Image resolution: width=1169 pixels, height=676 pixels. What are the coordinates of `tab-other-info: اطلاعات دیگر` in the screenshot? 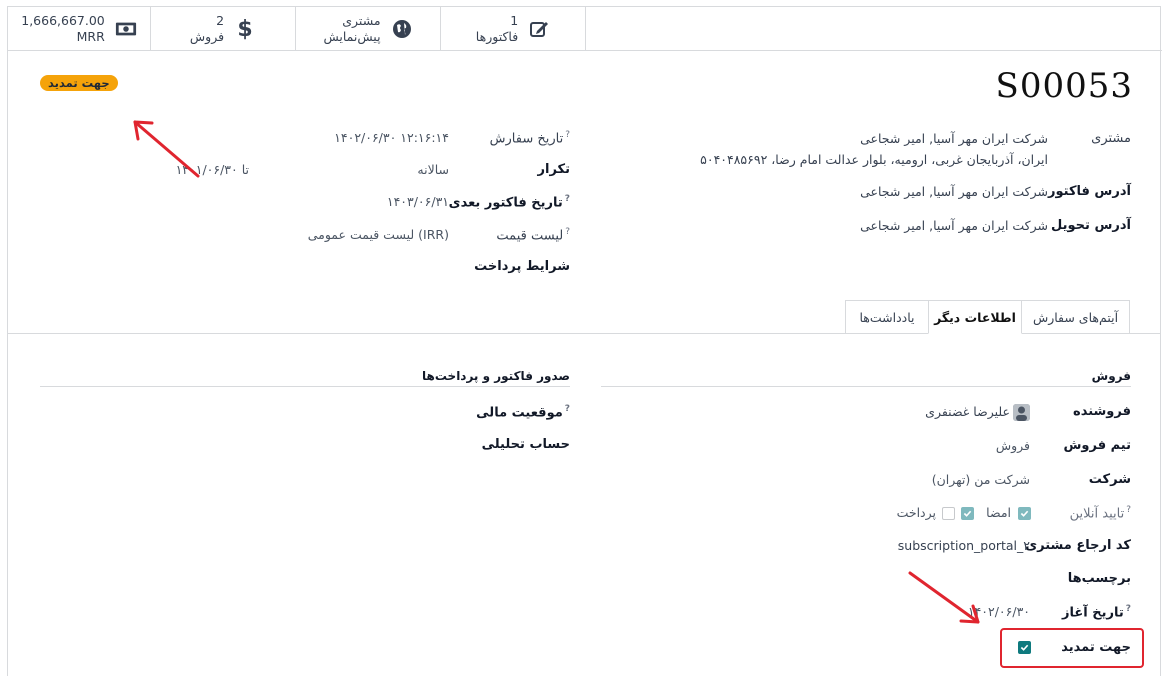 It's located at (975, 317).